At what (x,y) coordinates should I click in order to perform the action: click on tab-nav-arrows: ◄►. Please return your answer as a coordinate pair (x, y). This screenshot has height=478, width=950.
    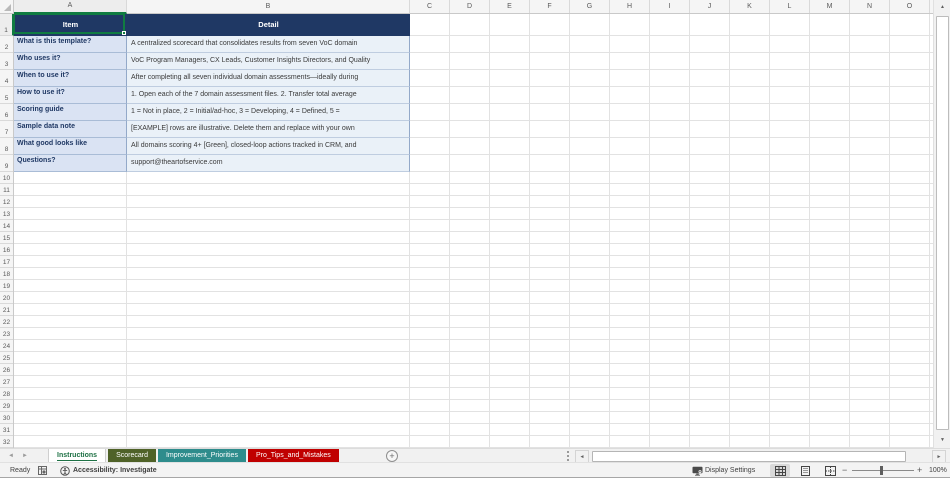
    Looking at the image, I should click on (22, 456).